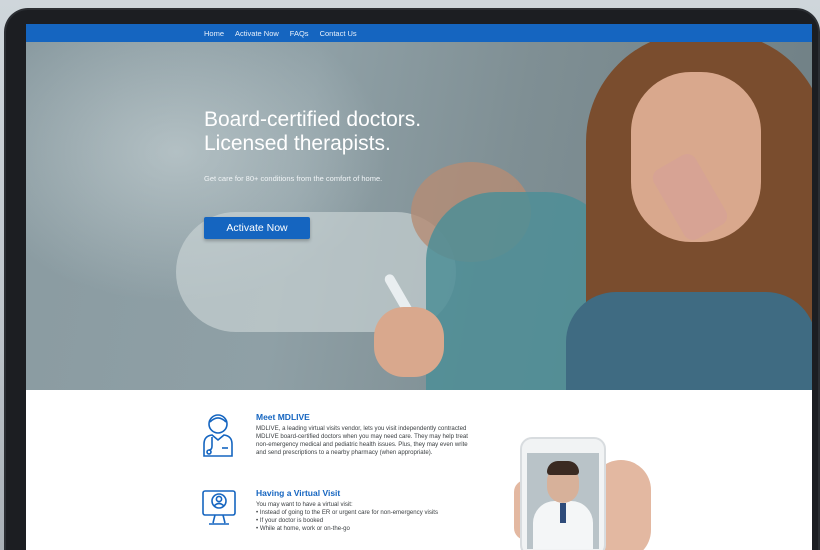 Image resolution: width=820 pixels, height=550 pixels. I want to click on visit-title: Having a Virtual Visit, so click(298, 493).